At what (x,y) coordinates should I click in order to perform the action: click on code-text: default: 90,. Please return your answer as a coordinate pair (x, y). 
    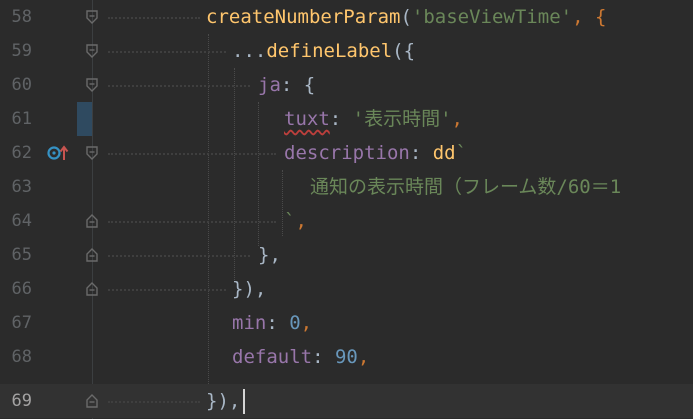
    Looking at the image, I should click on (301, 357).